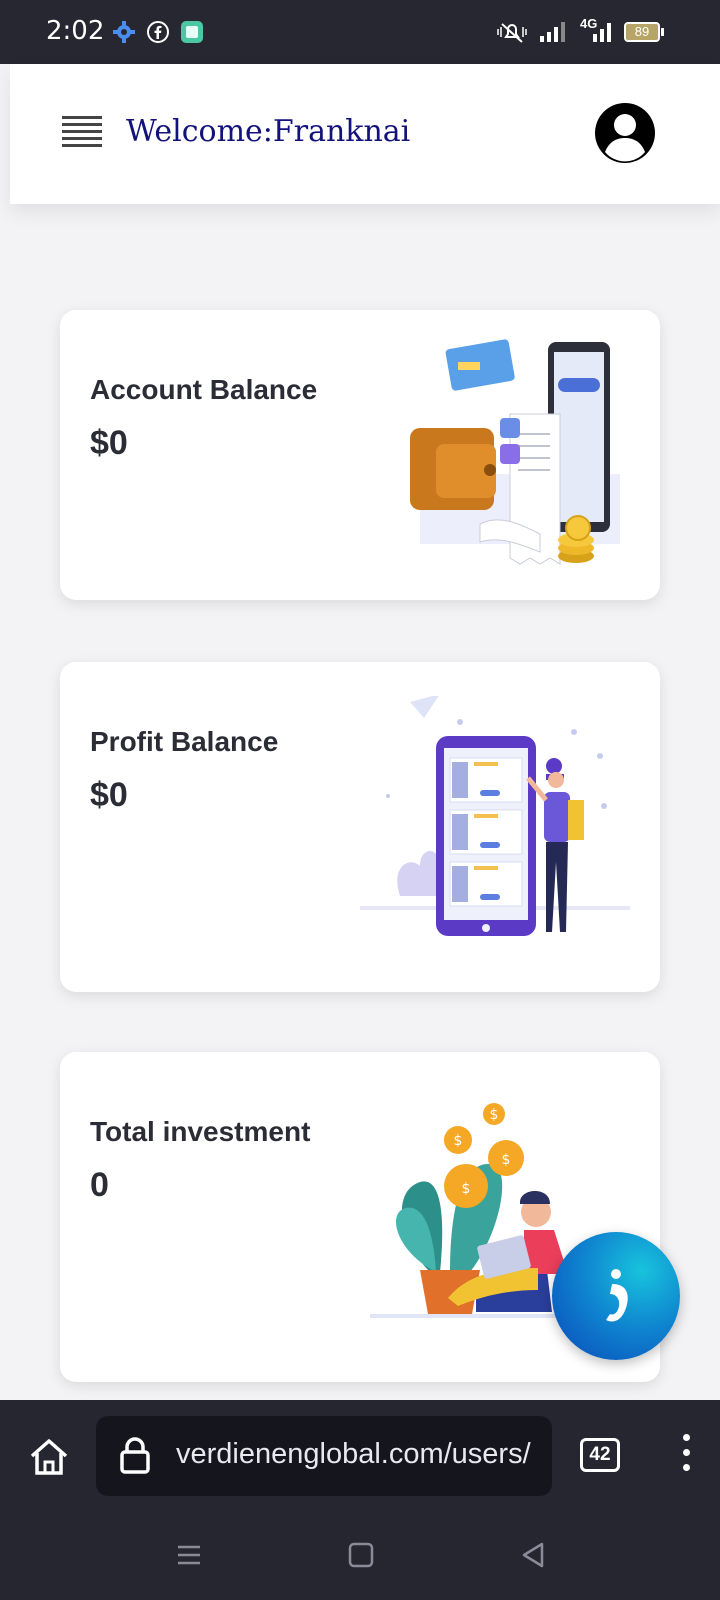 The image size is (720, 1600). What do you see at coordinates (533, 1555) in the screenshot?
I see `back-icon` at bounding box center [533, 1555].